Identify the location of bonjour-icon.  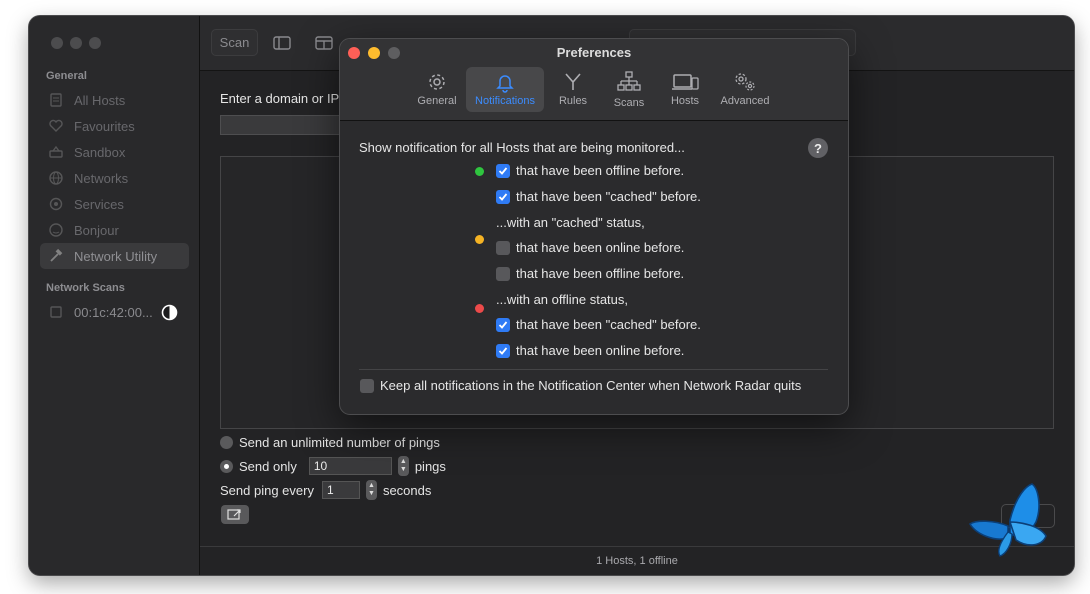
(56, 230).